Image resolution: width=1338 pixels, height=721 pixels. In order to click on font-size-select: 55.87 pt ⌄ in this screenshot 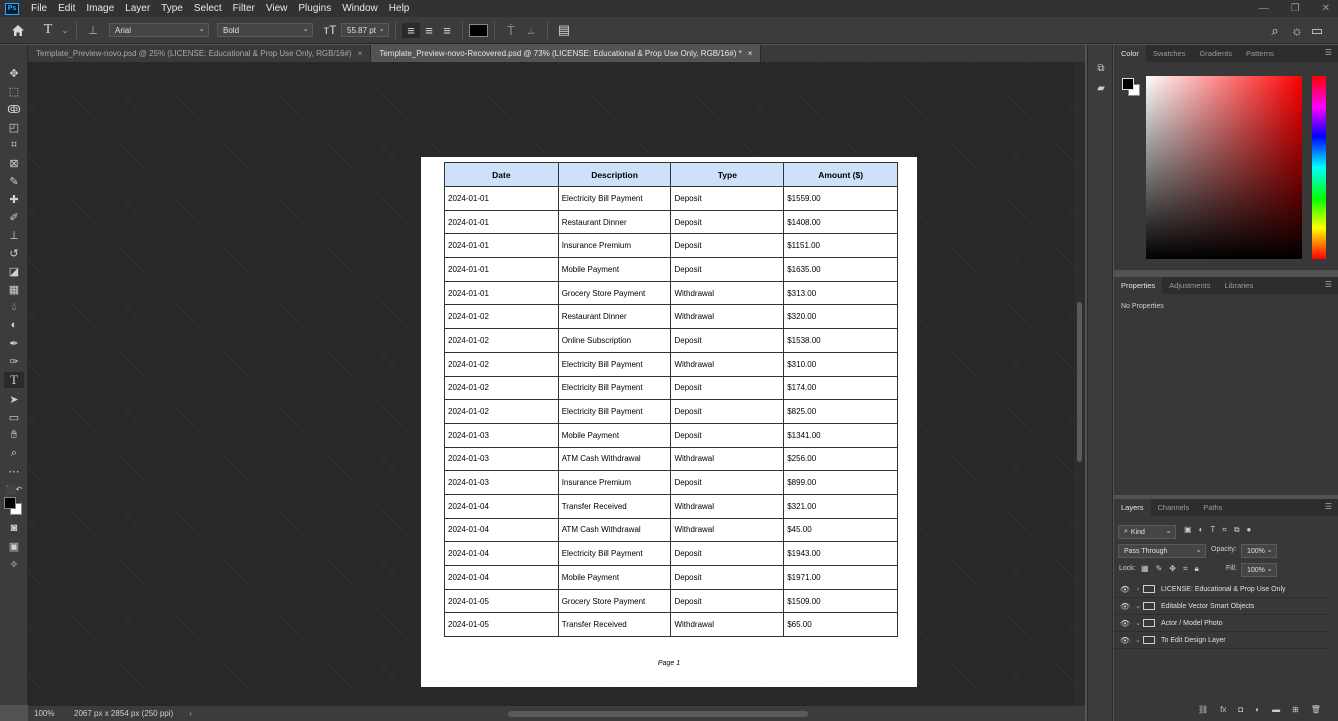, I will do `click(365, 30)`.